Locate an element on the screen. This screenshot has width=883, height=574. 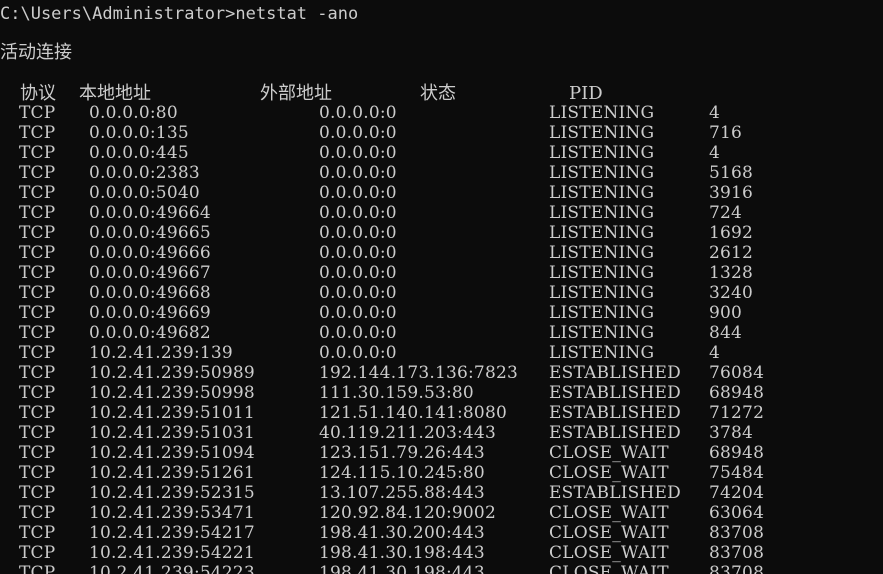
header-pid: PID is located at coordinates (586, 93).